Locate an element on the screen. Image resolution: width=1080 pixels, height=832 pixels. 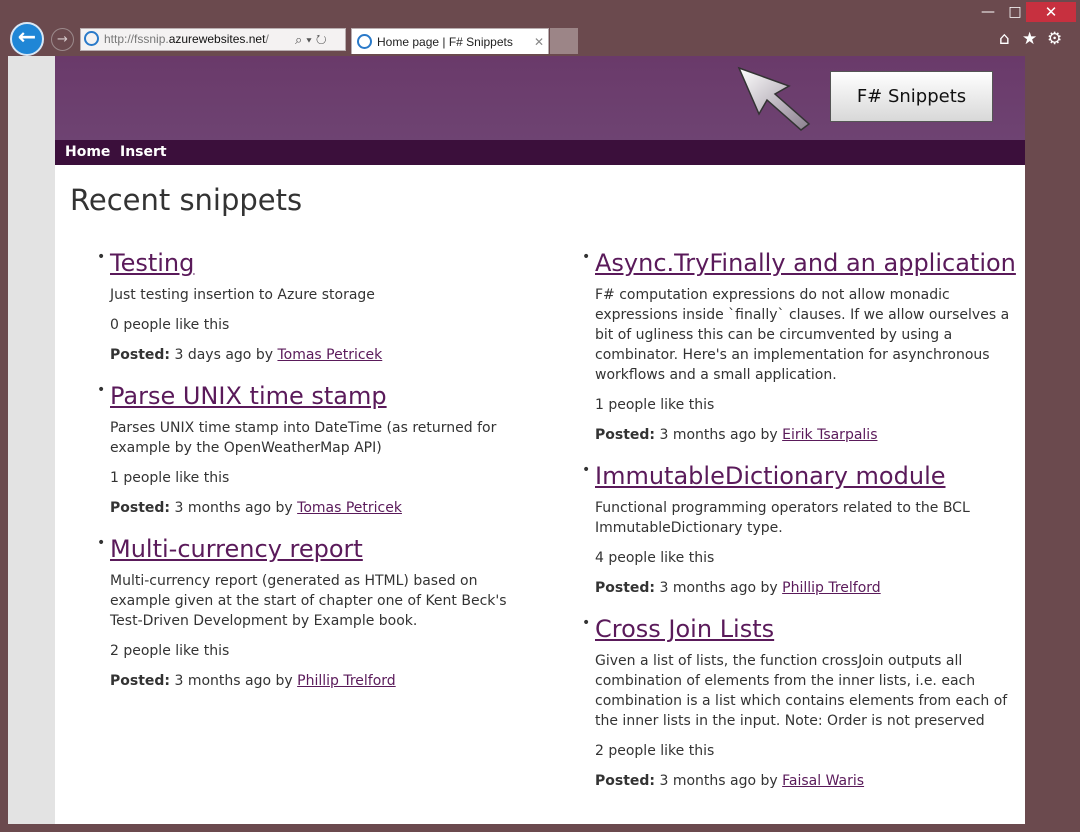
search-icon: ⌕ is located at coordinates (300, 39).